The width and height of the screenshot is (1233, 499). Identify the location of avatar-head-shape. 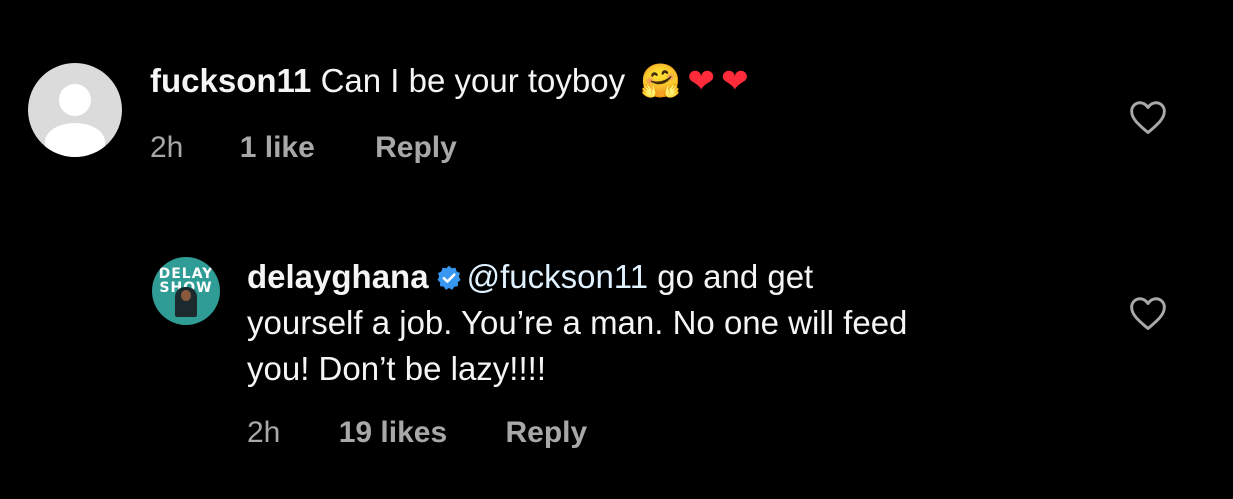
(75, 99).